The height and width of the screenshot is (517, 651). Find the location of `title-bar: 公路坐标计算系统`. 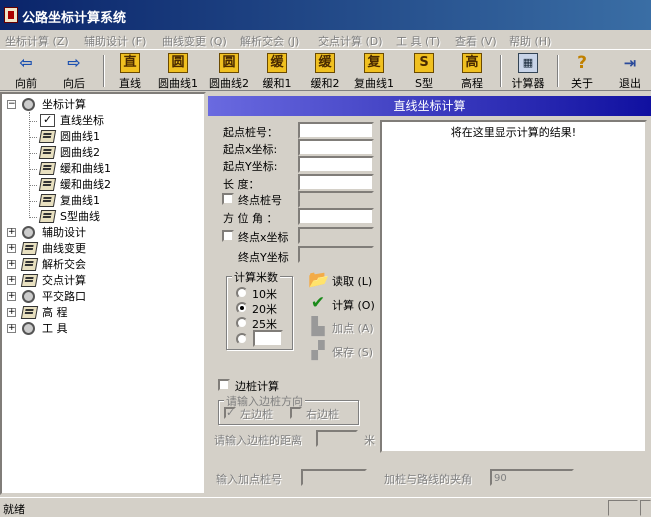

title-bar: 公路坐标计算系统 is located at coordinates (325, 15).